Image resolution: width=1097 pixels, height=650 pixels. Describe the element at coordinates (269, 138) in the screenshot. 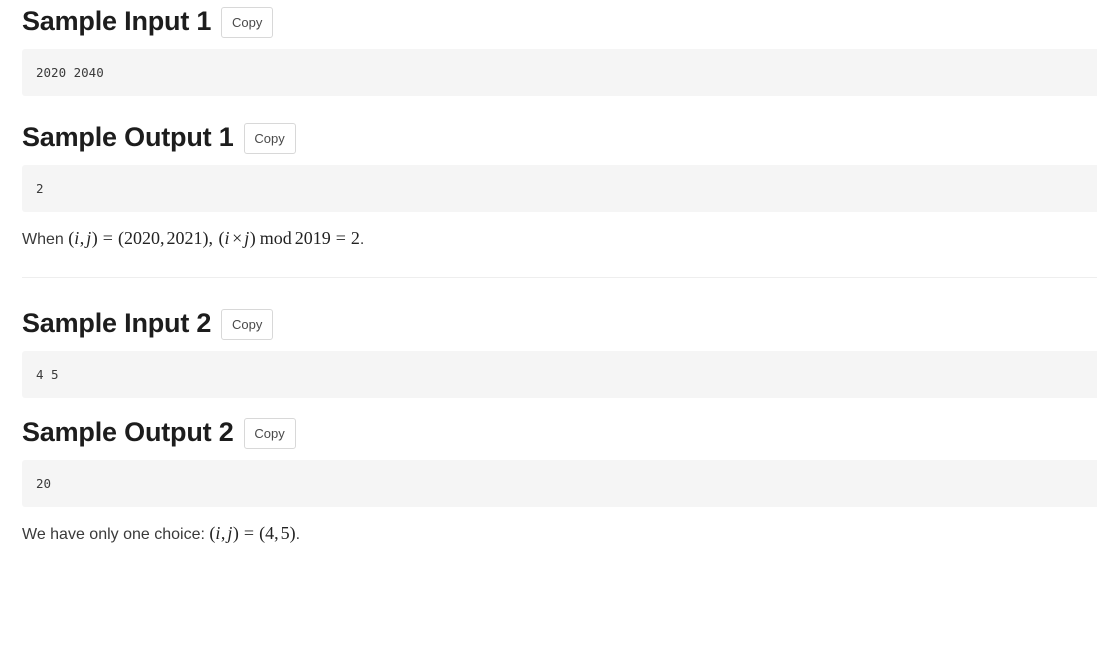

I see `copy-button-sample-output-1: Copy` at that location.